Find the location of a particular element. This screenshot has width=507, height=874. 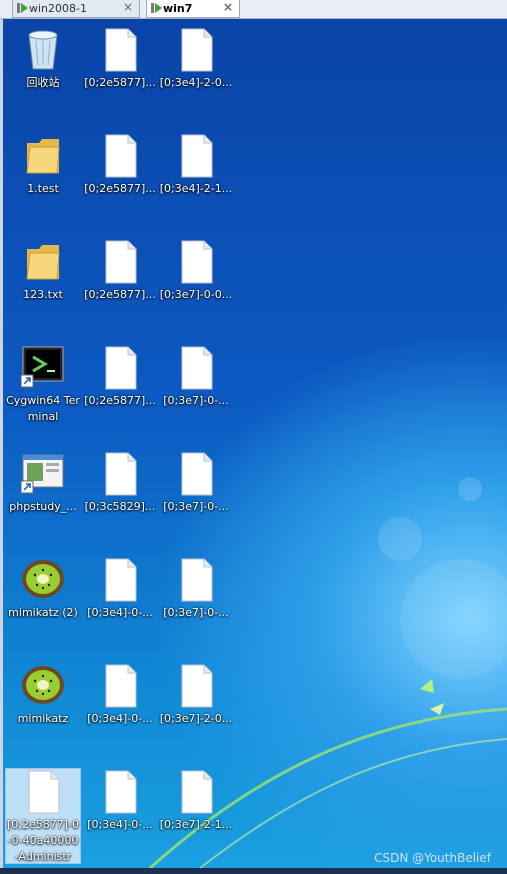

desktop-icon: [0;2e5877]-0-0-40a40000-Administr is located at coordinates (43, 816).